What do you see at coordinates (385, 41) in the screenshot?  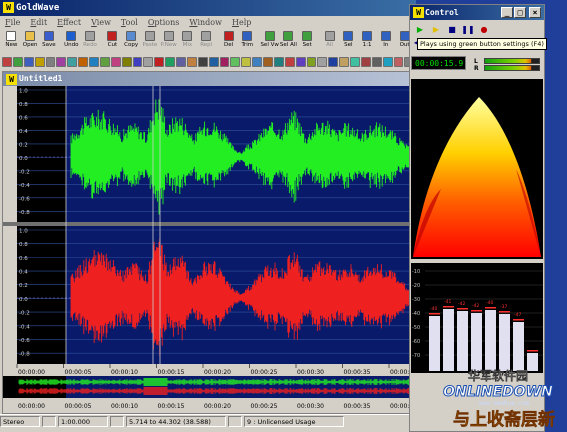 I see `toolbar-in-button: In` at bounding box center [385, 41].